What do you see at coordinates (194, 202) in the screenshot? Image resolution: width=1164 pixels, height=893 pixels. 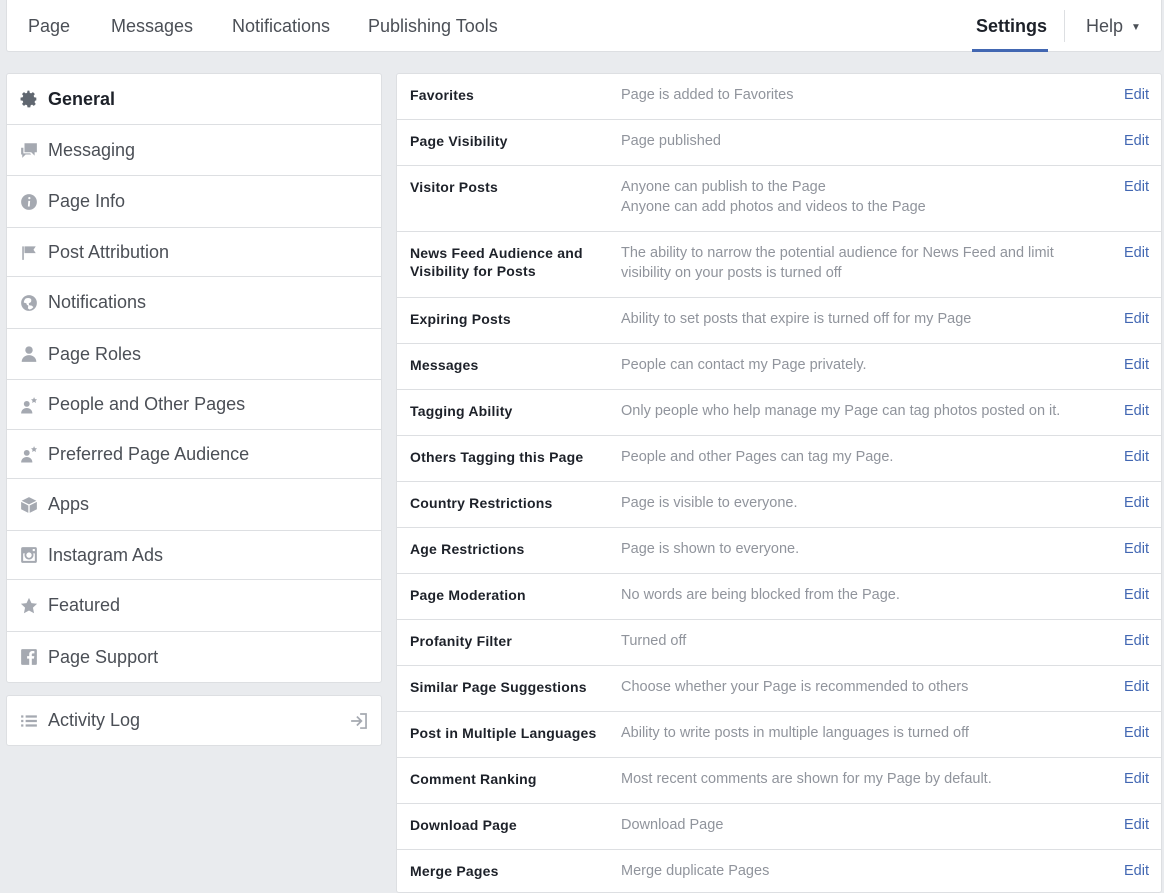 I see `sidebar-item-page-info: Page Info` at bounding box center [194, 202].